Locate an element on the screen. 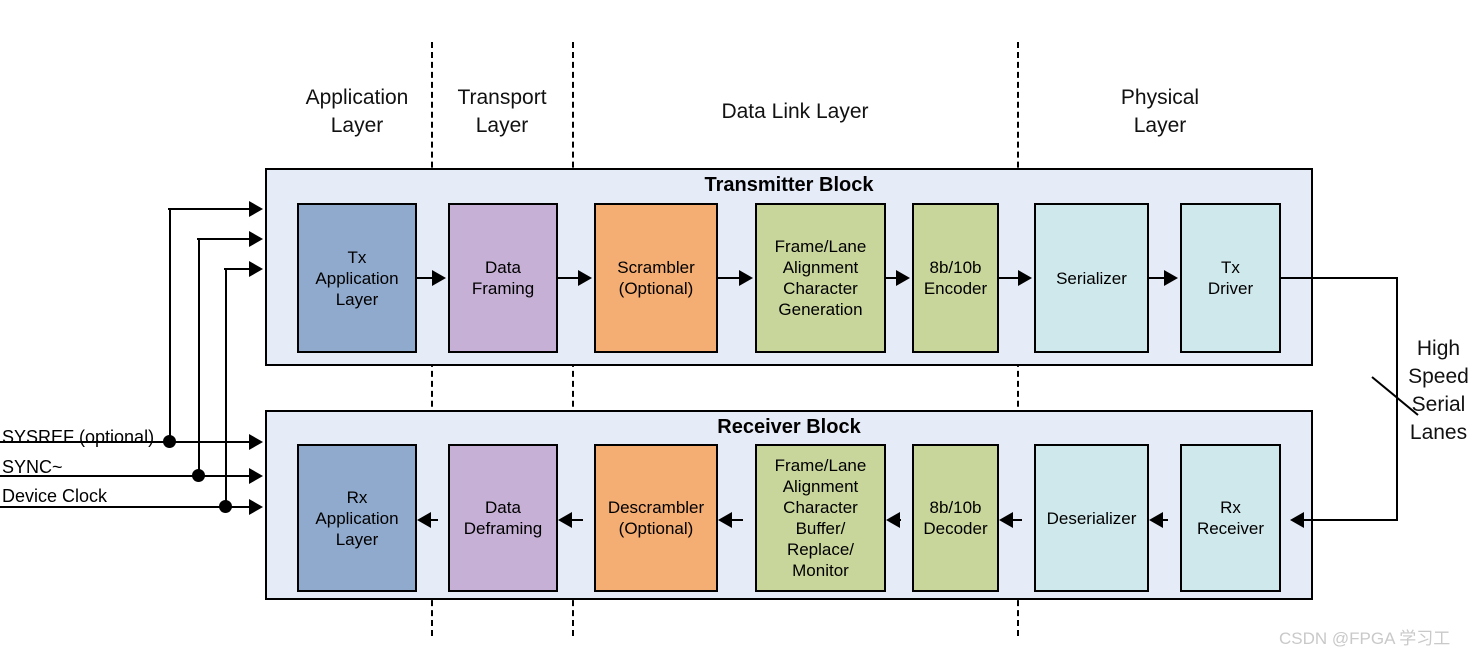 The width and height of the screenshot is (1481, 656). tx-connector-2-arrow is located at coordinates (585, 278).